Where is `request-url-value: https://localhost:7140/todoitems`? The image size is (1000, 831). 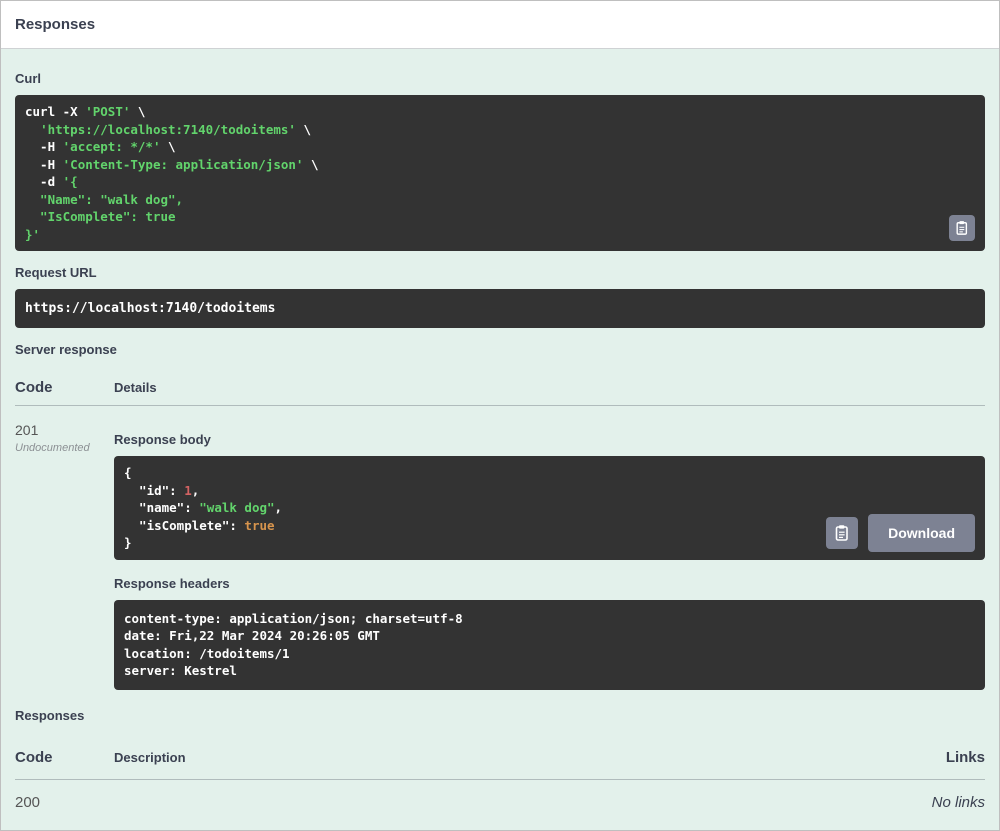
request-url-value: https://localhost:7140/todoitems is located at coordinates (150, 308).